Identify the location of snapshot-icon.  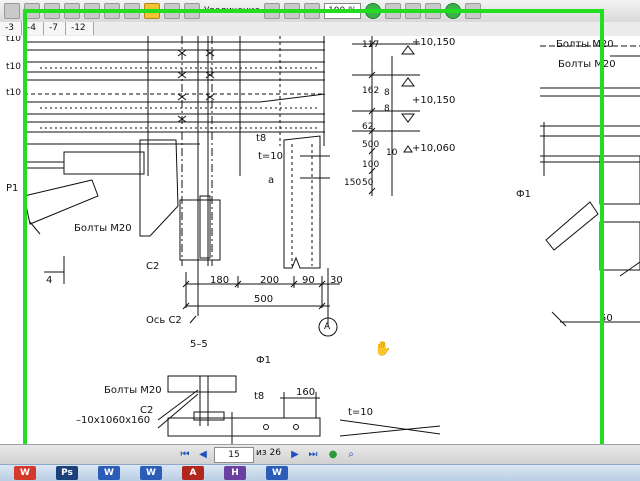
(172, 11).